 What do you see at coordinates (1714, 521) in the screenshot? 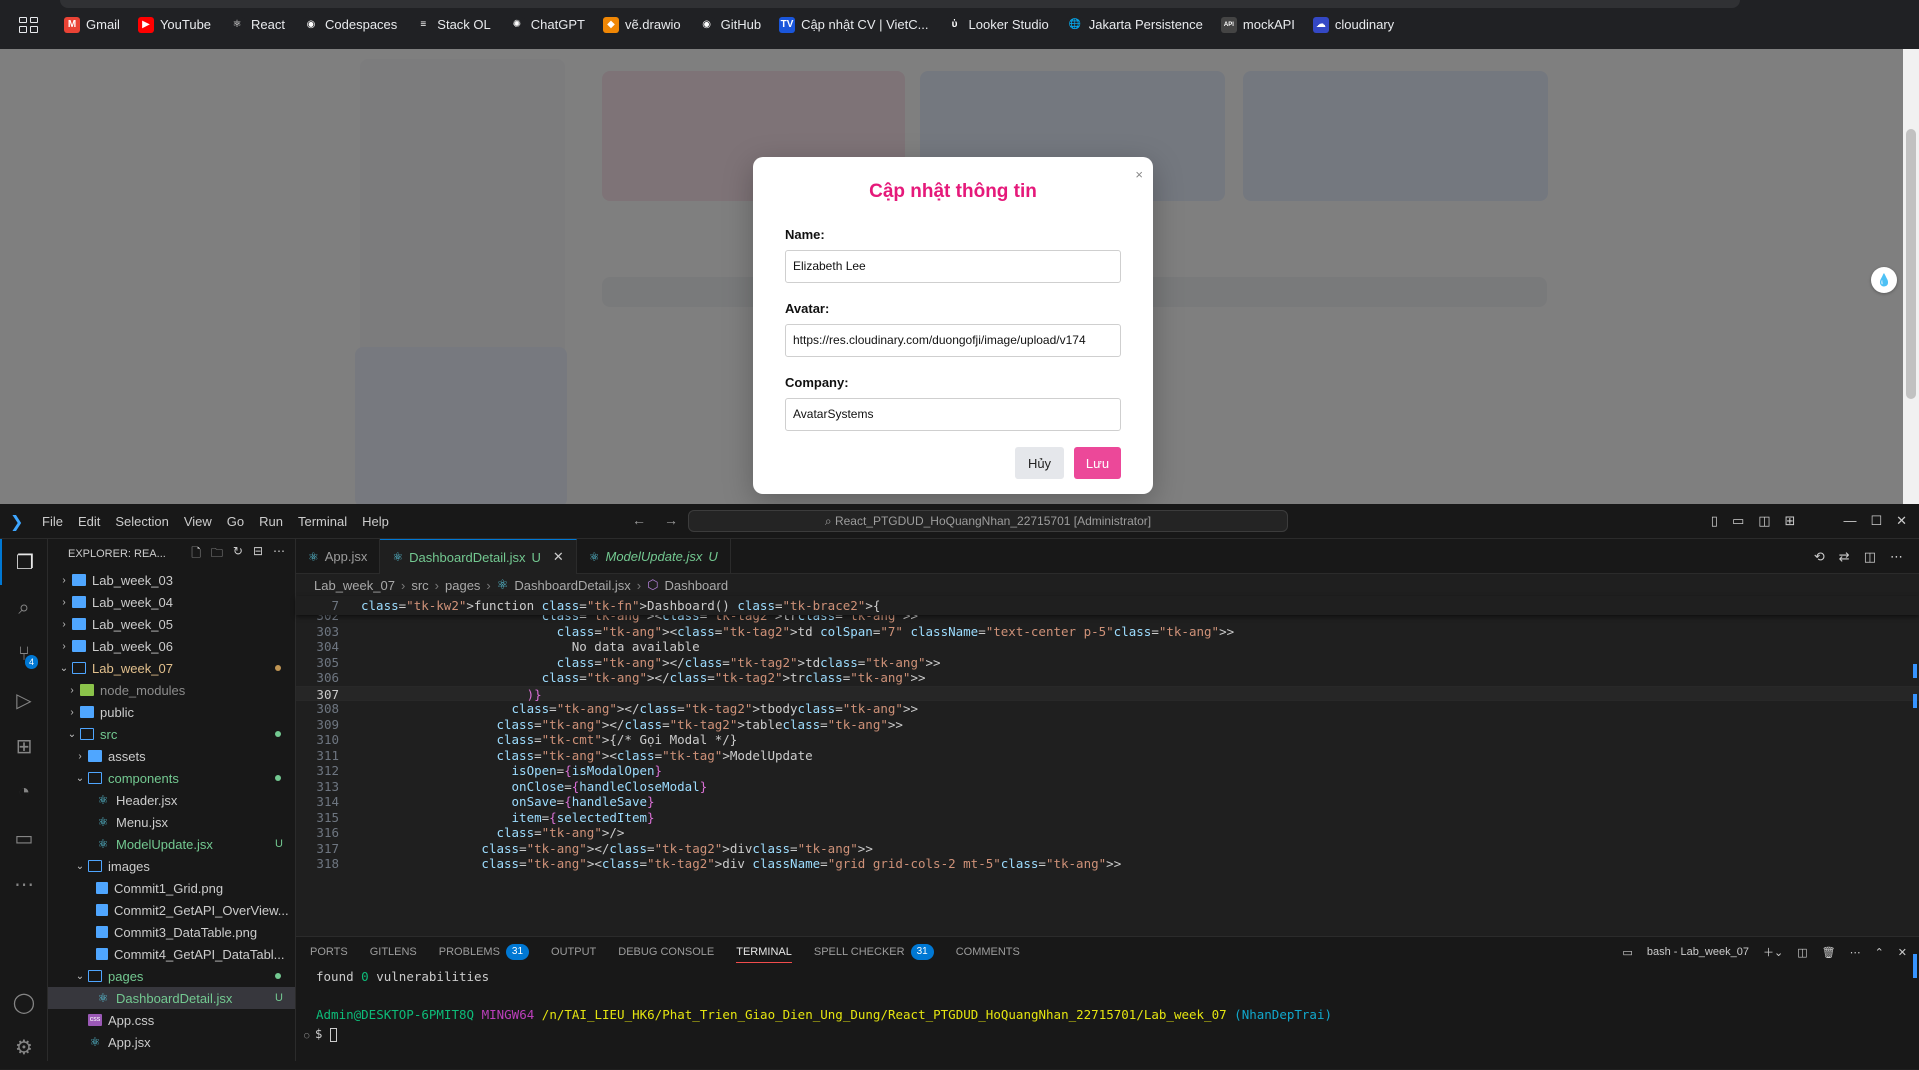
I see `toggle-sidebar-icon: ▯` at bounding box center [1714, 521].